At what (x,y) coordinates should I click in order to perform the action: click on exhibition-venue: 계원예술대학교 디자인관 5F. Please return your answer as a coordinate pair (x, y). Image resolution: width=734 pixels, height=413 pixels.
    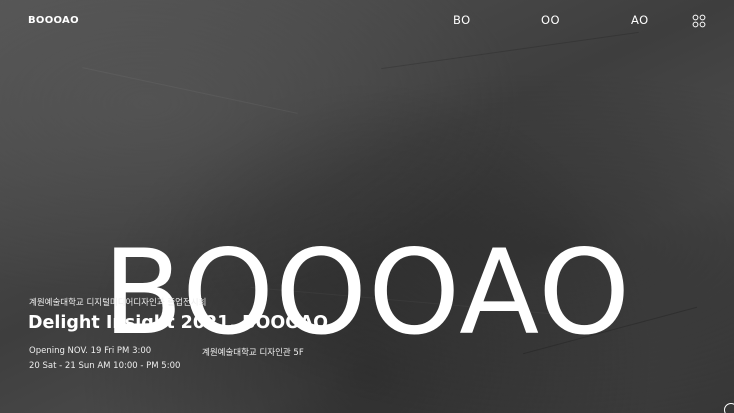
    Looking at the image, I should click on (253, 353).